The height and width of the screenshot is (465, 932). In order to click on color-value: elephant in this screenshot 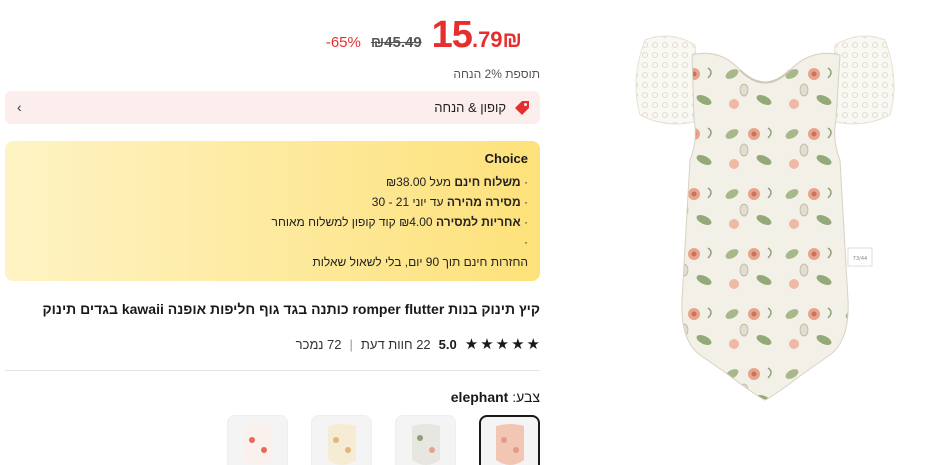, I will do `click(479, 397)`.